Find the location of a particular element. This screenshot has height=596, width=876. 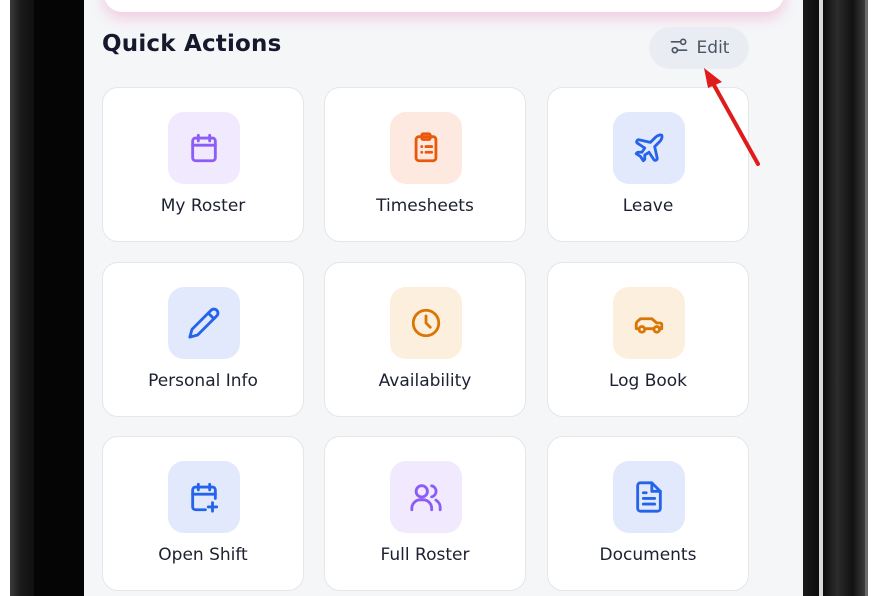

action-personal-info: Personal Info is located at coordinates (203, 339).